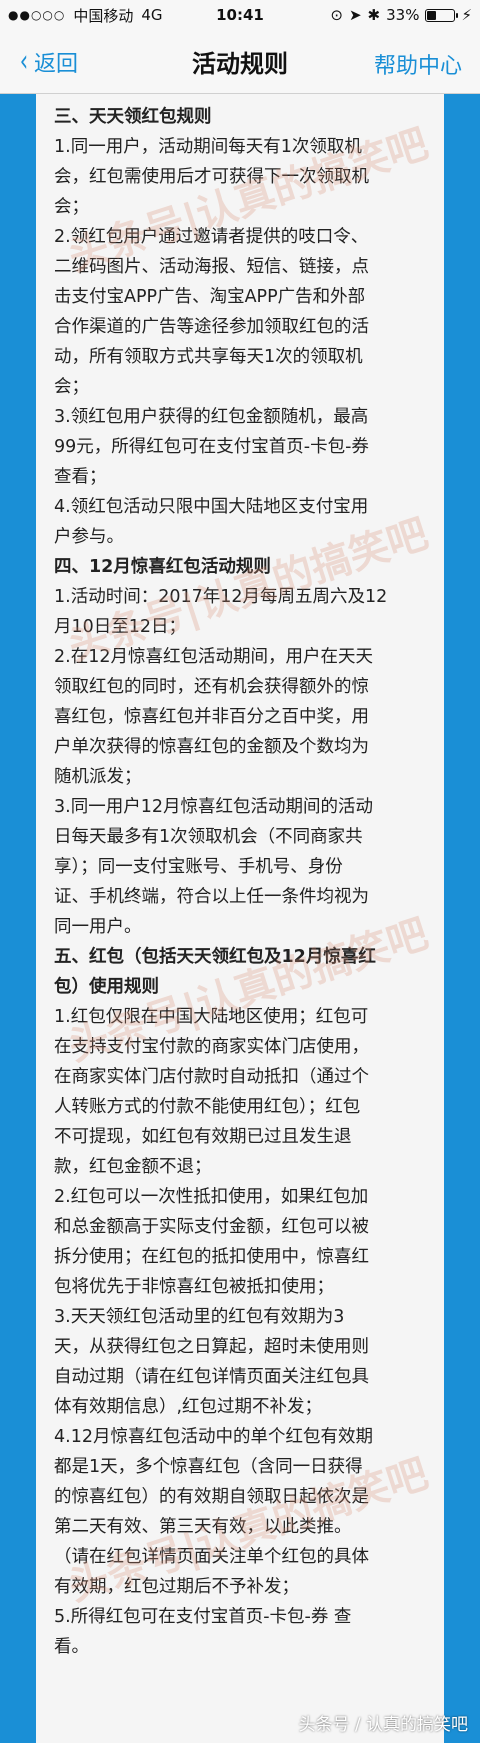 This screenshot has height=1743, width=480. I want to click on back-label: 返回, so click(56, 64).